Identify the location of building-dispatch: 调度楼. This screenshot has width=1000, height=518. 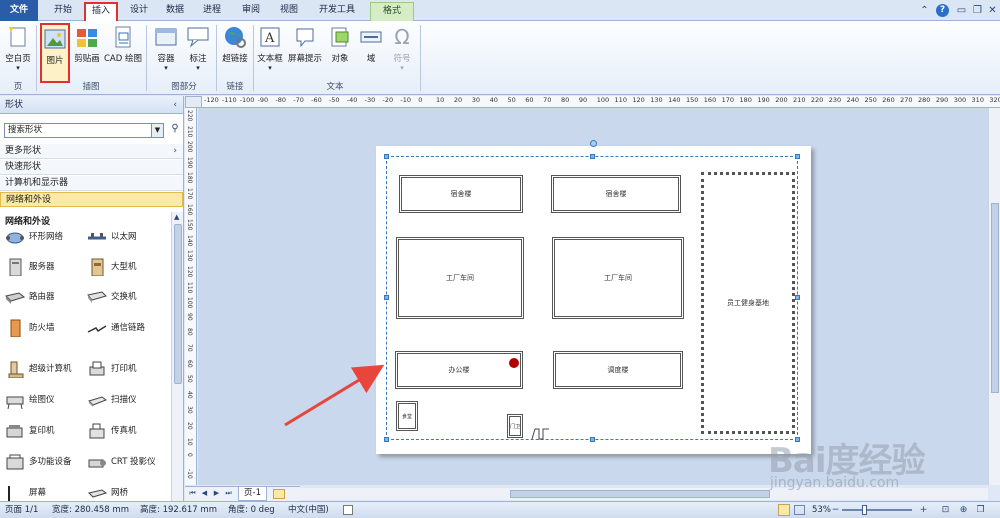
(618, 370).